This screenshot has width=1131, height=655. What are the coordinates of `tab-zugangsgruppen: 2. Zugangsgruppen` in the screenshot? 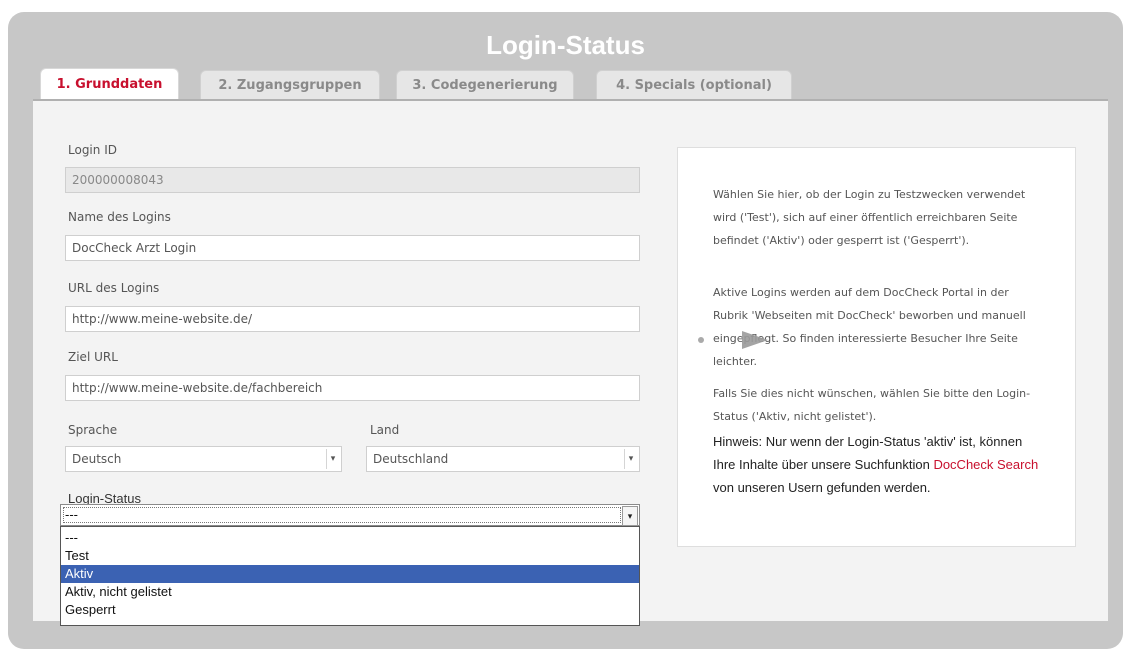 It's located at (290, 85).